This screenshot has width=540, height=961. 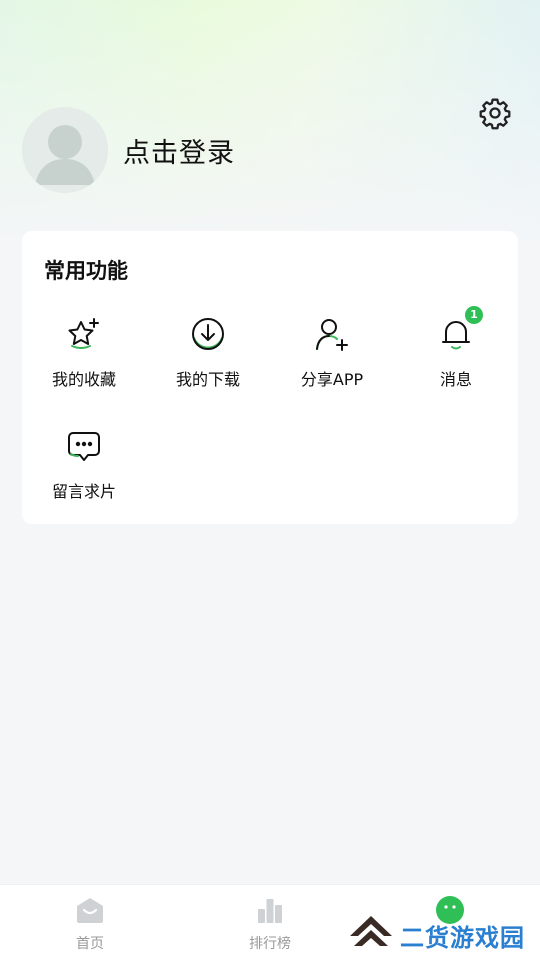 I want to click on card-title: 常用功能, so click(x=86, y=271).